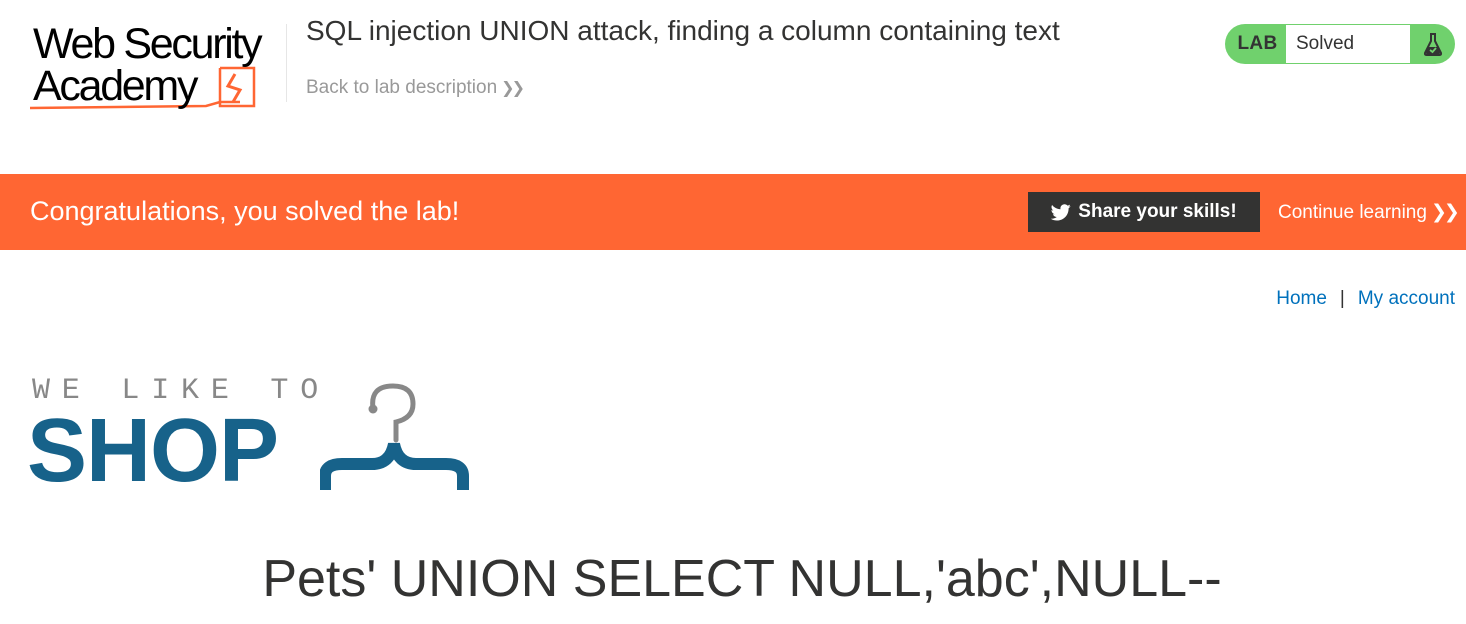 Image resolution: width=1466 pixels, height=624 pixels. I want to click on back-link-label: Back to lab description, so click(402, 87).